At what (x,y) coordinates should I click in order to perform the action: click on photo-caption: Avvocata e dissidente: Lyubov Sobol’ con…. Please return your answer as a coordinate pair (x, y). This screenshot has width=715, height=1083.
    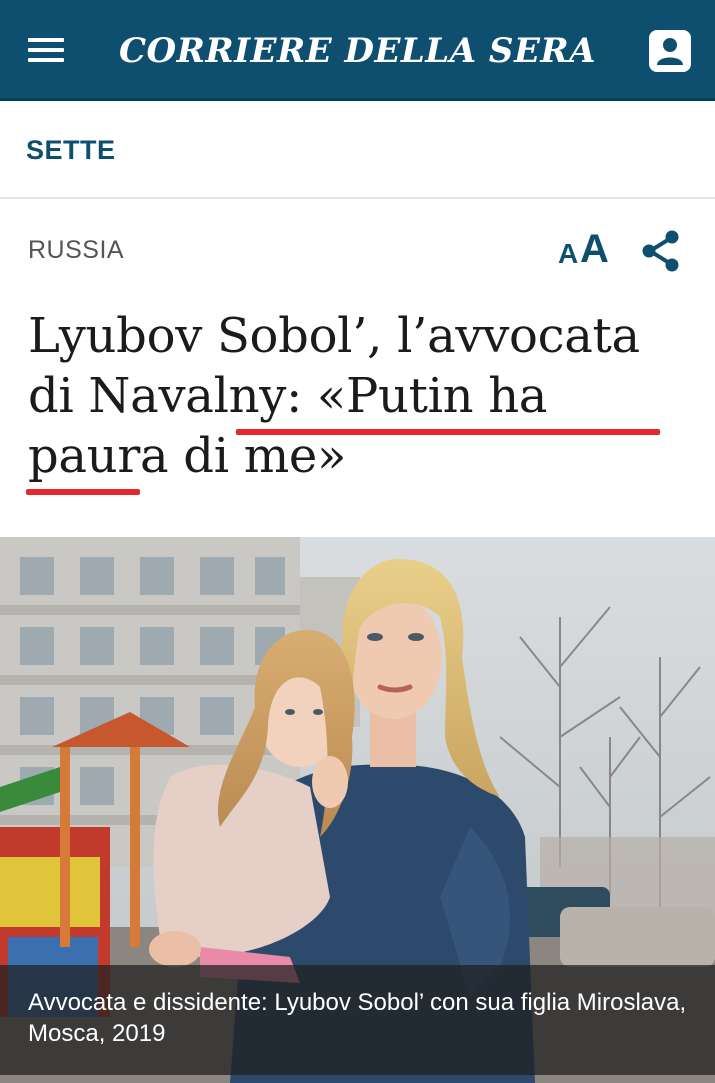
    Looking at the image, I should click on (357, 1020).